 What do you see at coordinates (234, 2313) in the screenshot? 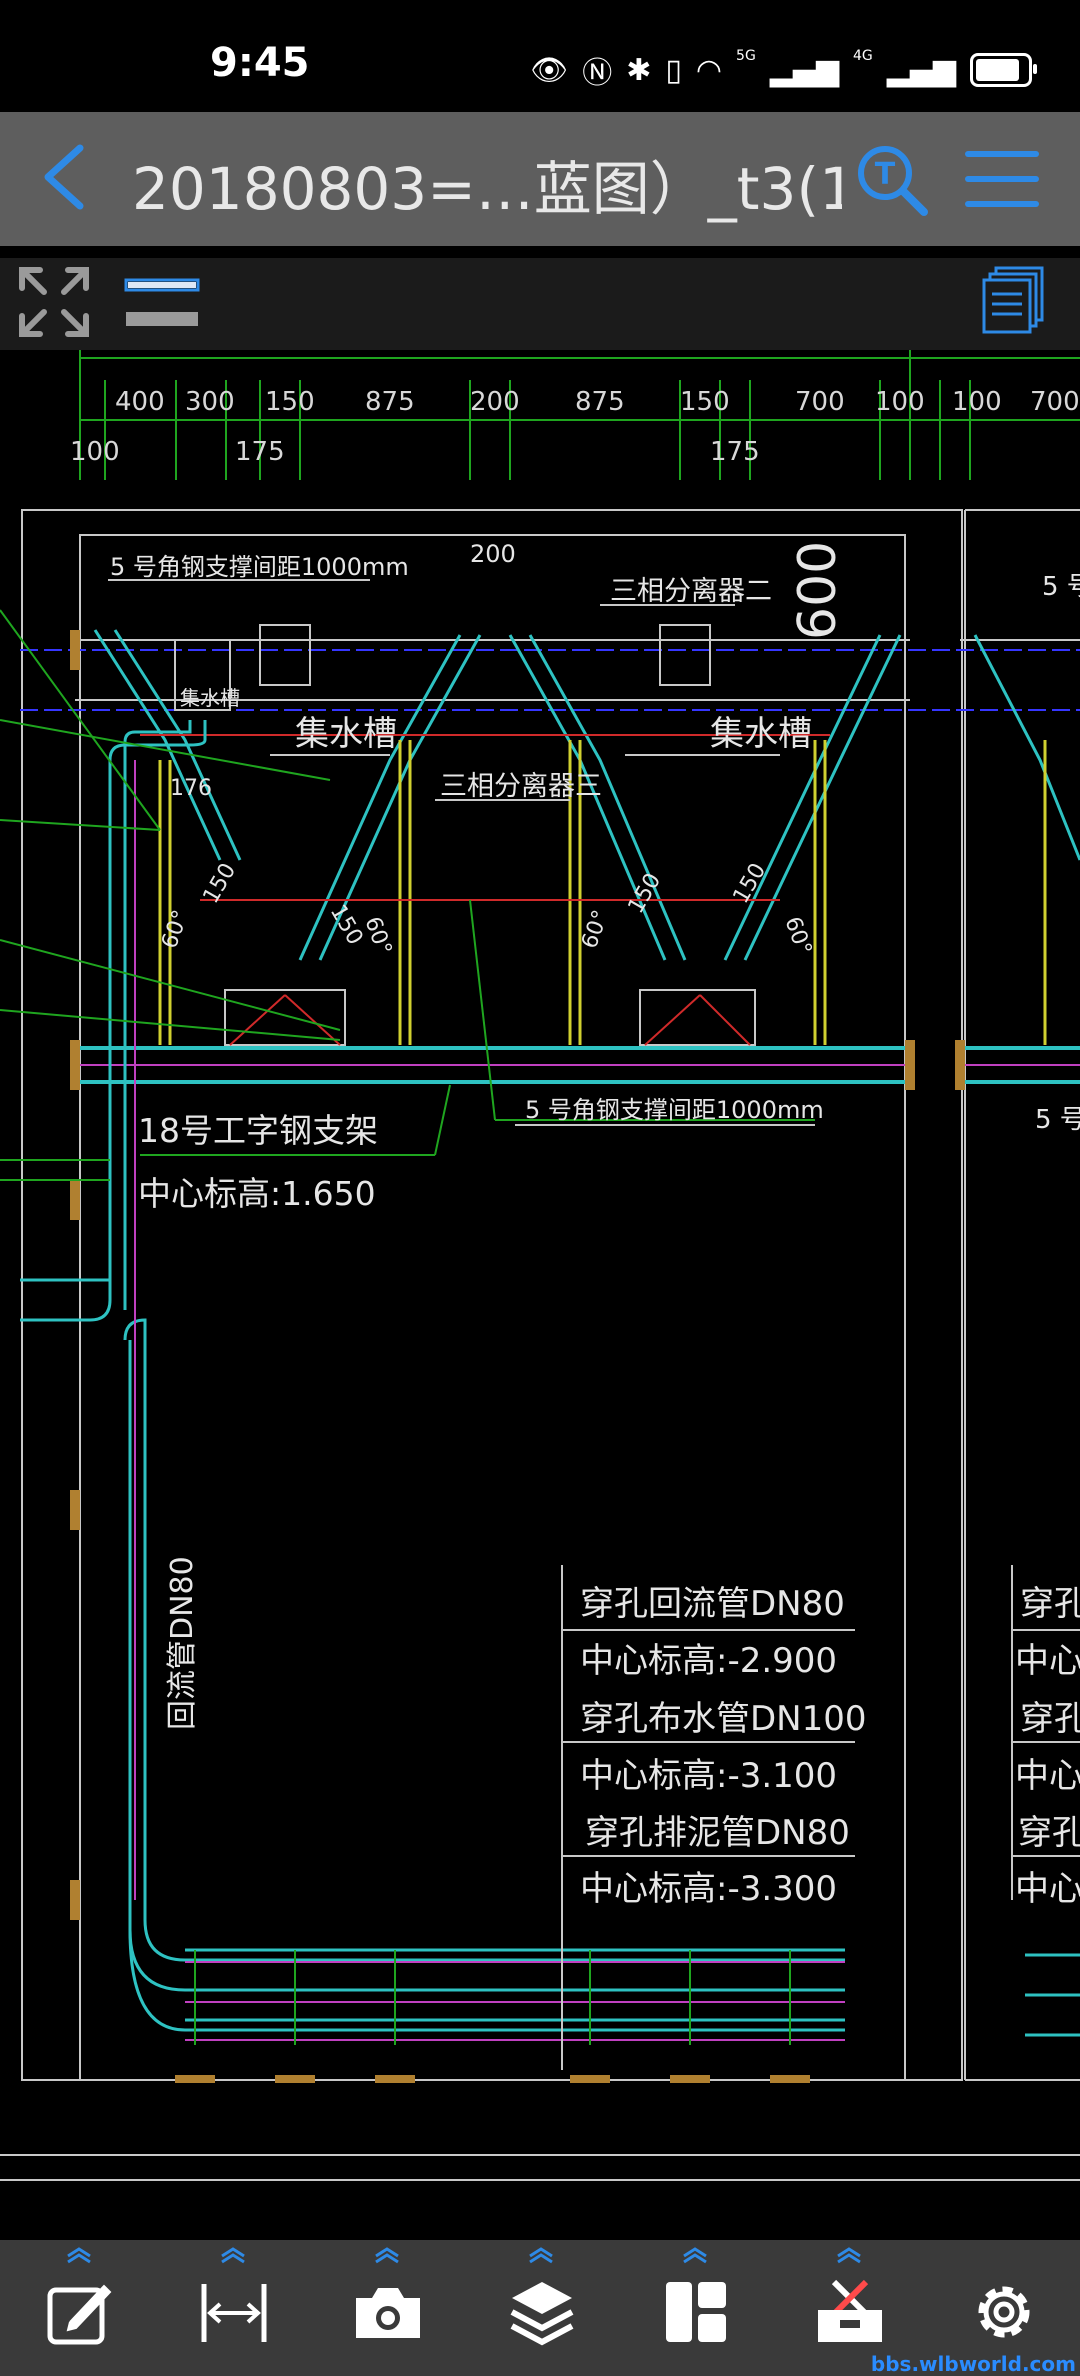
I see `measure-icon` at bounding box center [234, 2313].